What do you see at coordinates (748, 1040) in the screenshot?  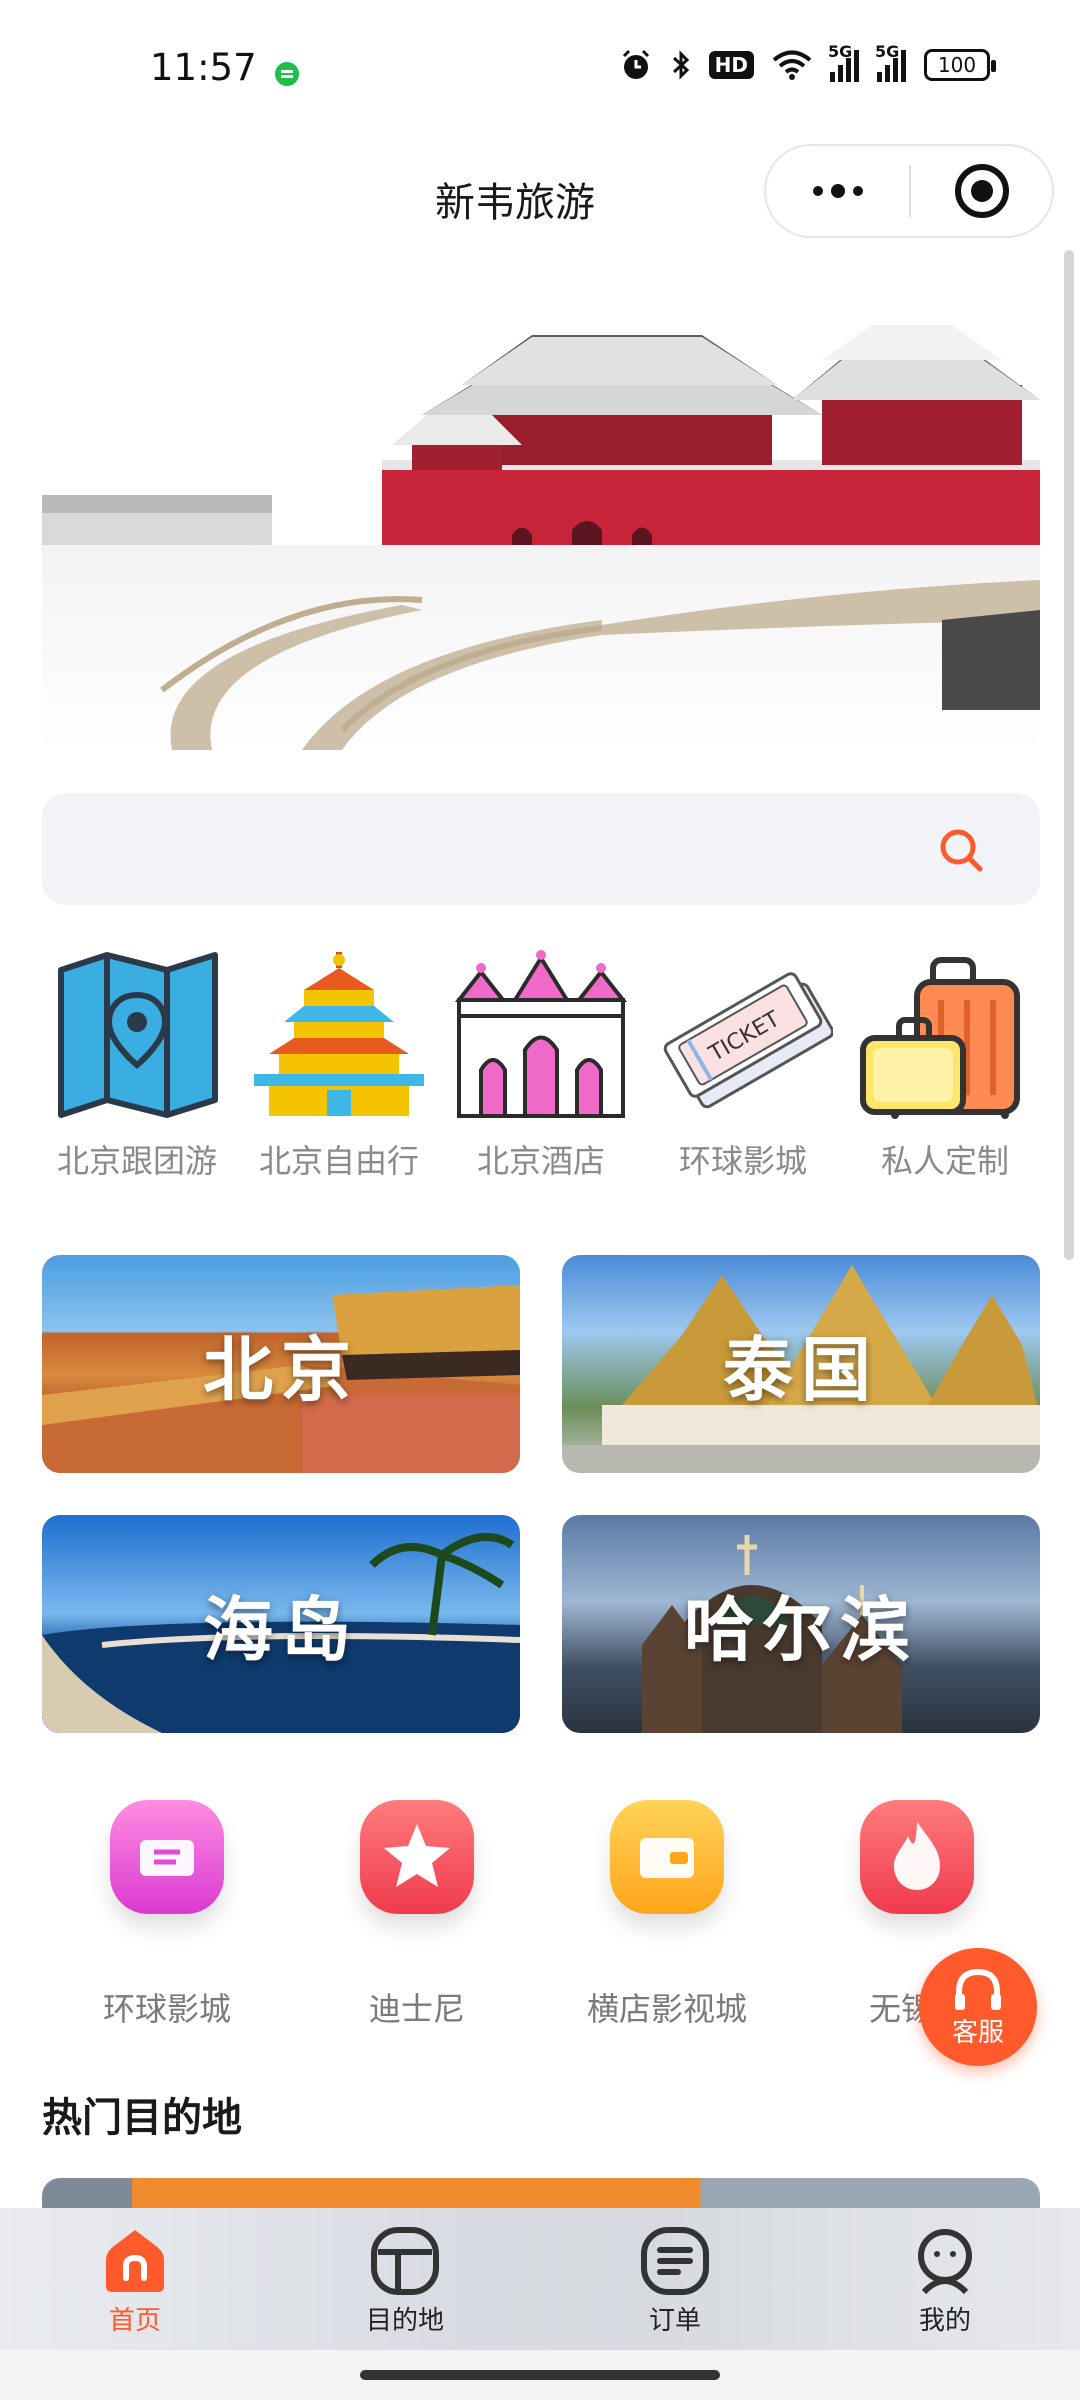 I see `ticket-icon: TICKET` at bounding box center [748, 1040].